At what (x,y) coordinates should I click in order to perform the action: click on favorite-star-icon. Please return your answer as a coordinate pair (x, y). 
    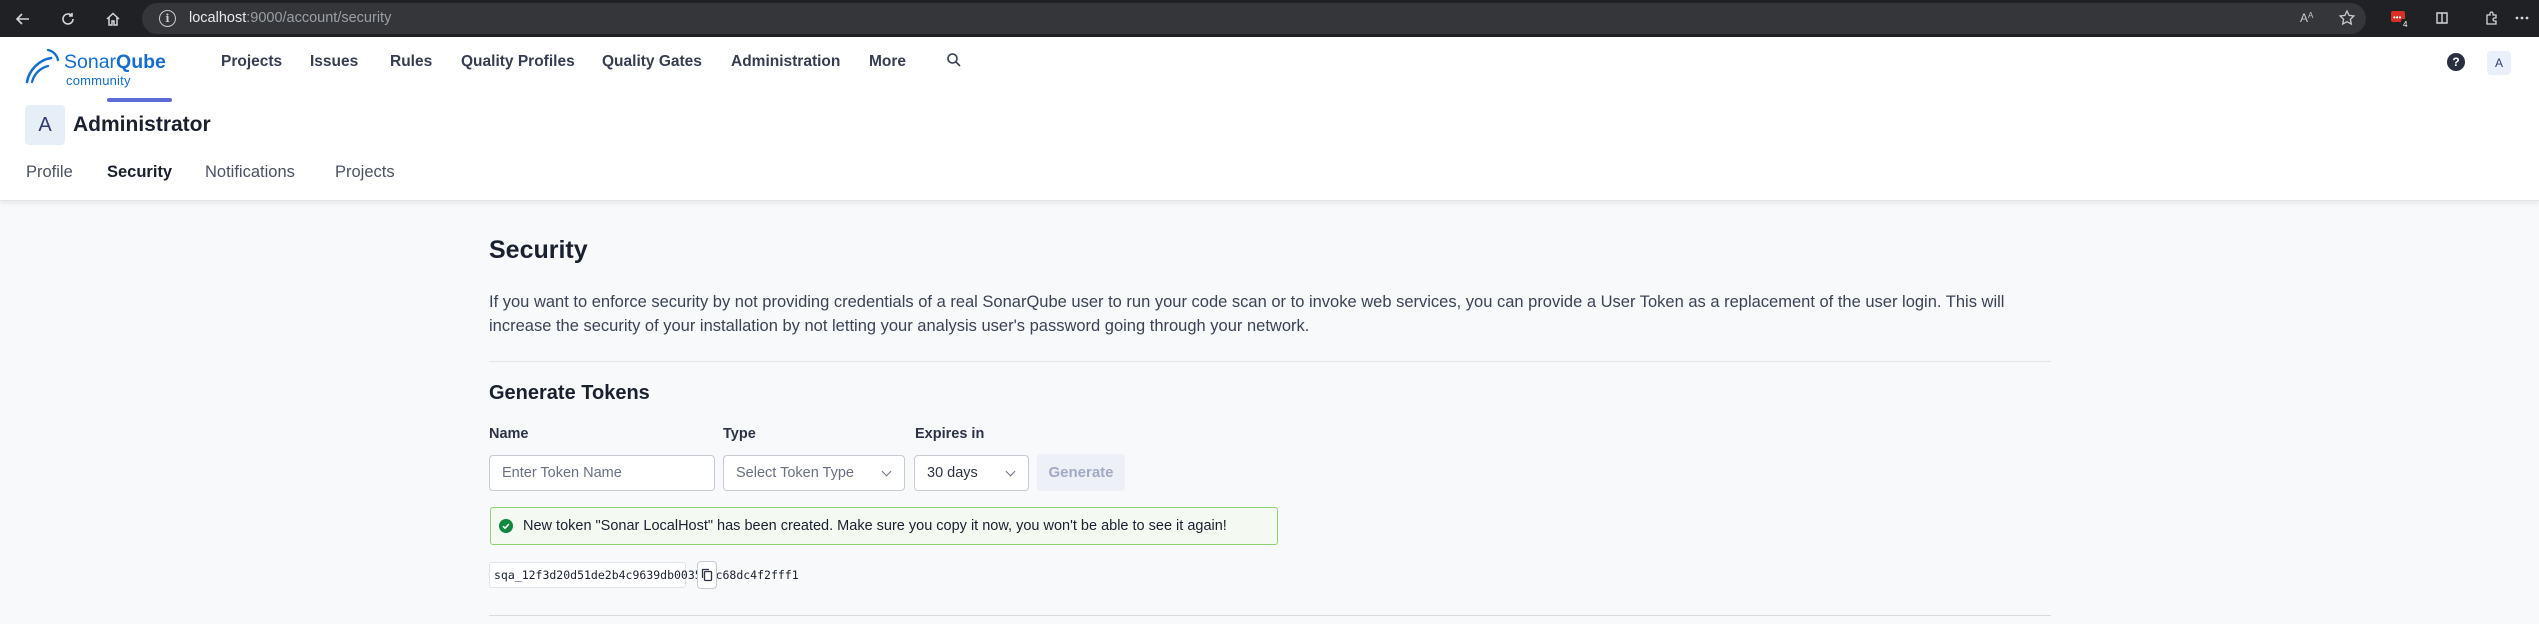
    Looking at the image, I should click on (2347, 20).